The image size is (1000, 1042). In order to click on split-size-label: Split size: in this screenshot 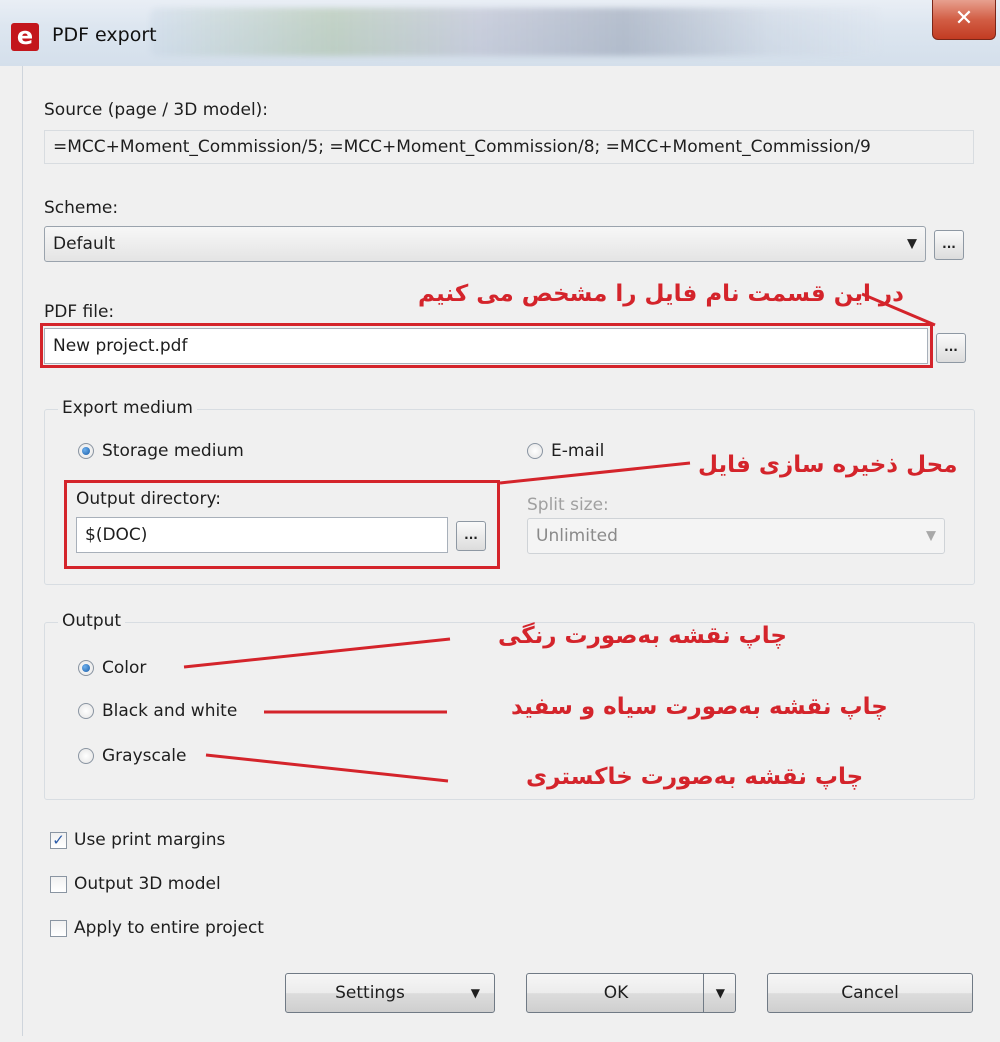, I will do `click(568, 505)`.